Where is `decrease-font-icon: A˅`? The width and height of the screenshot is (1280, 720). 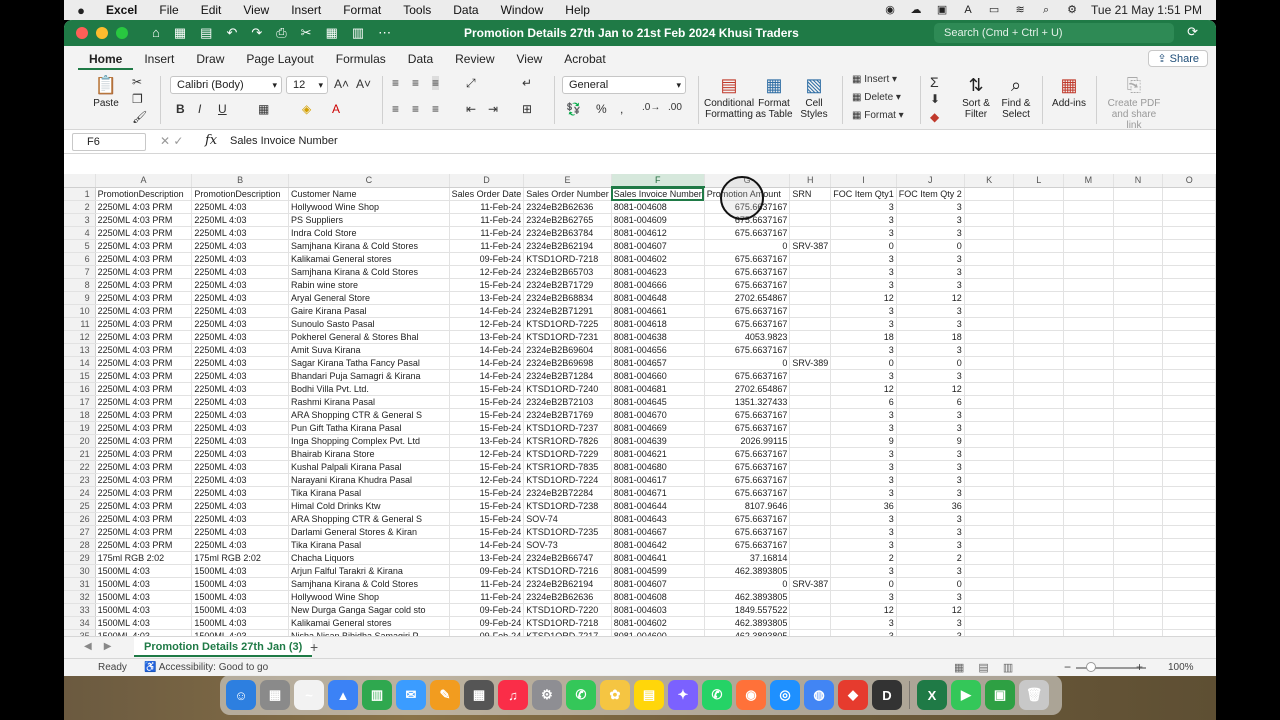
decrease-font-icon: A˅ is located at coordinates (363, 84).